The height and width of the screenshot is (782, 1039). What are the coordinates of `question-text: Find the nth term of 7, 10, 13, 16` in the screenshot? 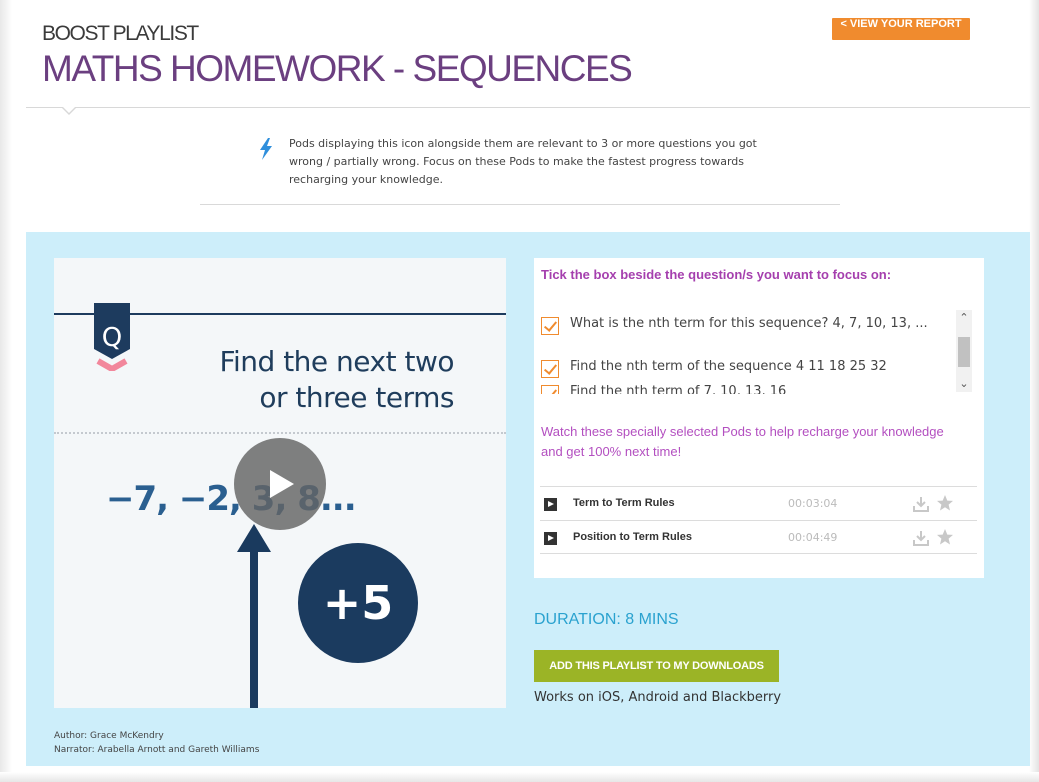 It's located at (678, 389).